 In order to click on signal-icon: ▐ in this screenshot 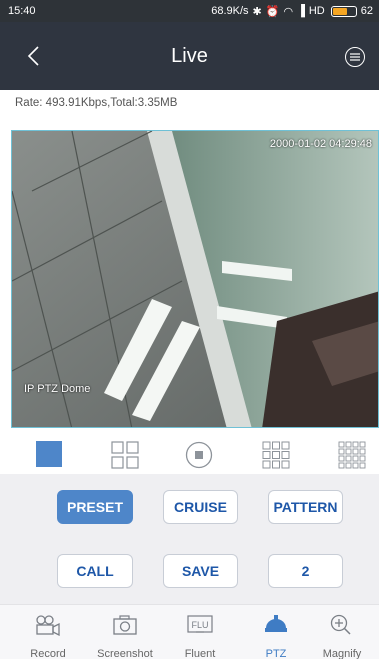, I will do `click(301, 11)`.